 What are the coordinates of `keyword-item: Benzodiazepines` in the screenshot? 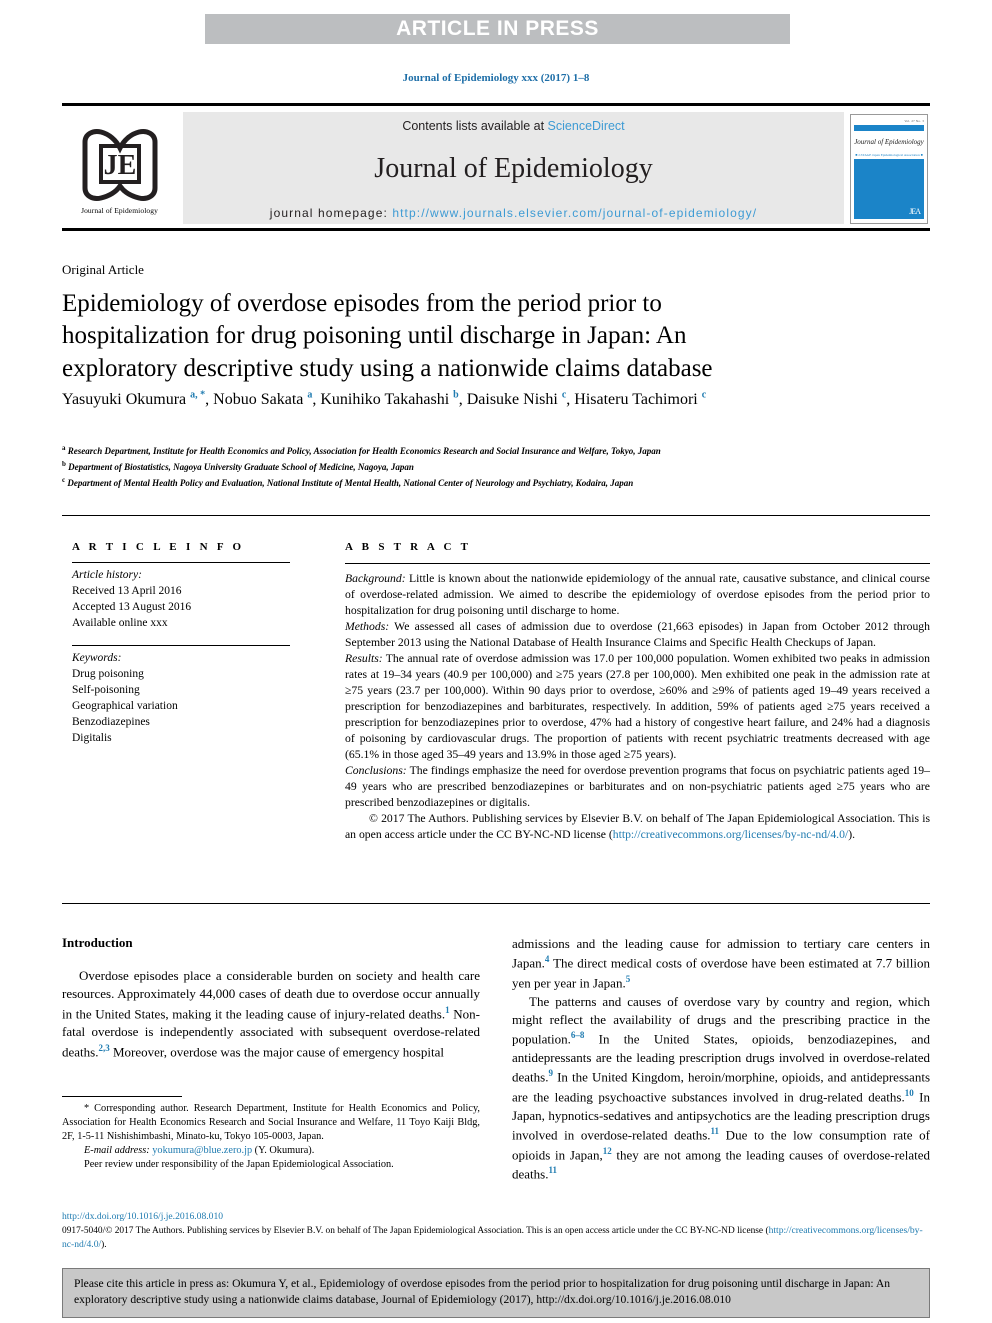 It's located at (111, 721).